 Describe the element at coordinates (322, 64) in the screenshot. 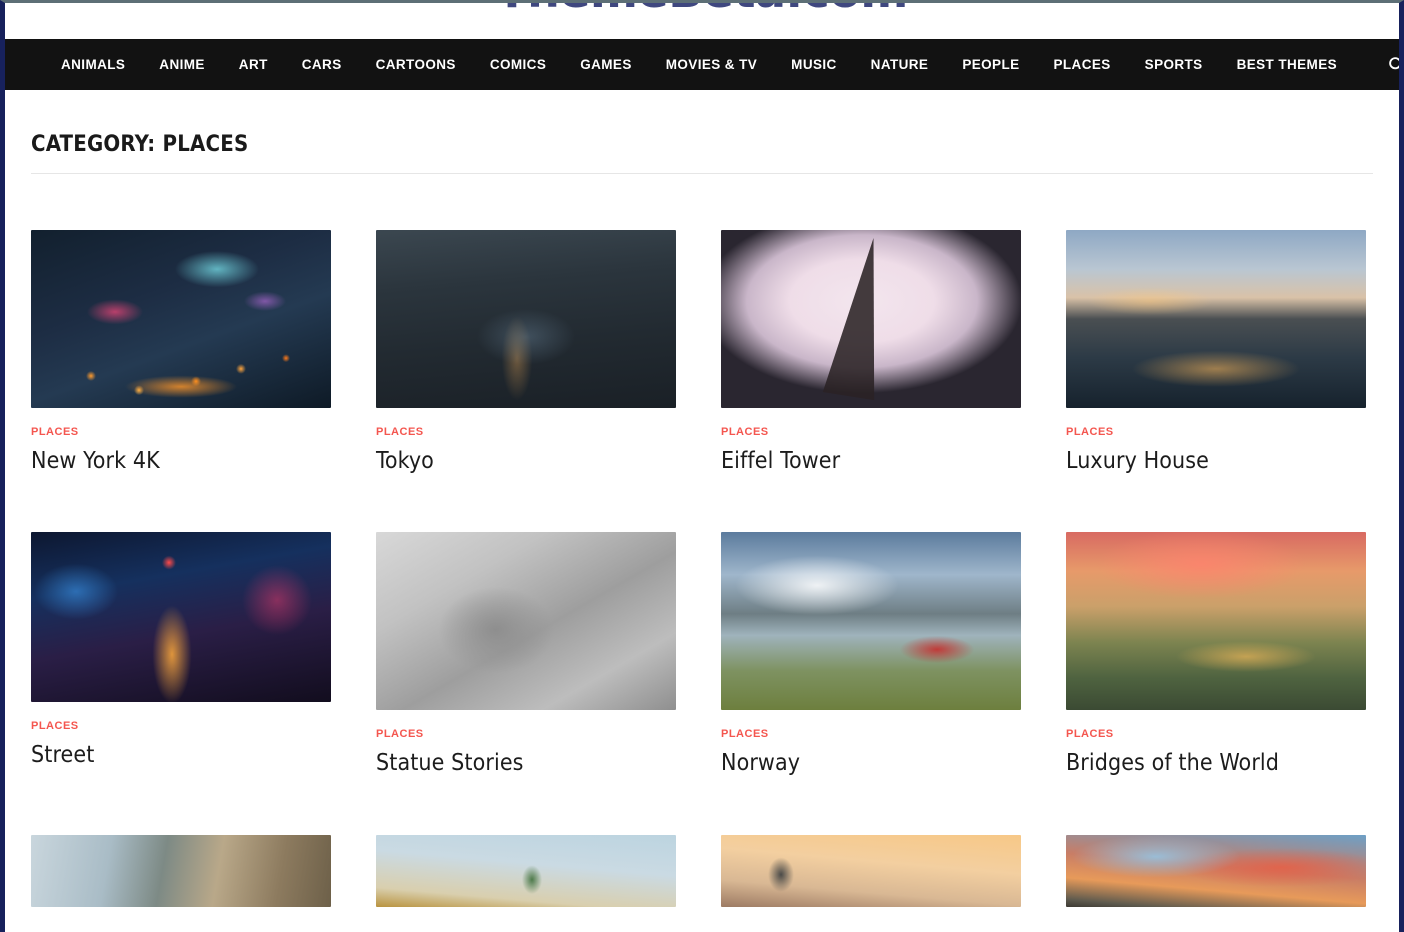

I see `nav-item-cars: CARS` at that location.